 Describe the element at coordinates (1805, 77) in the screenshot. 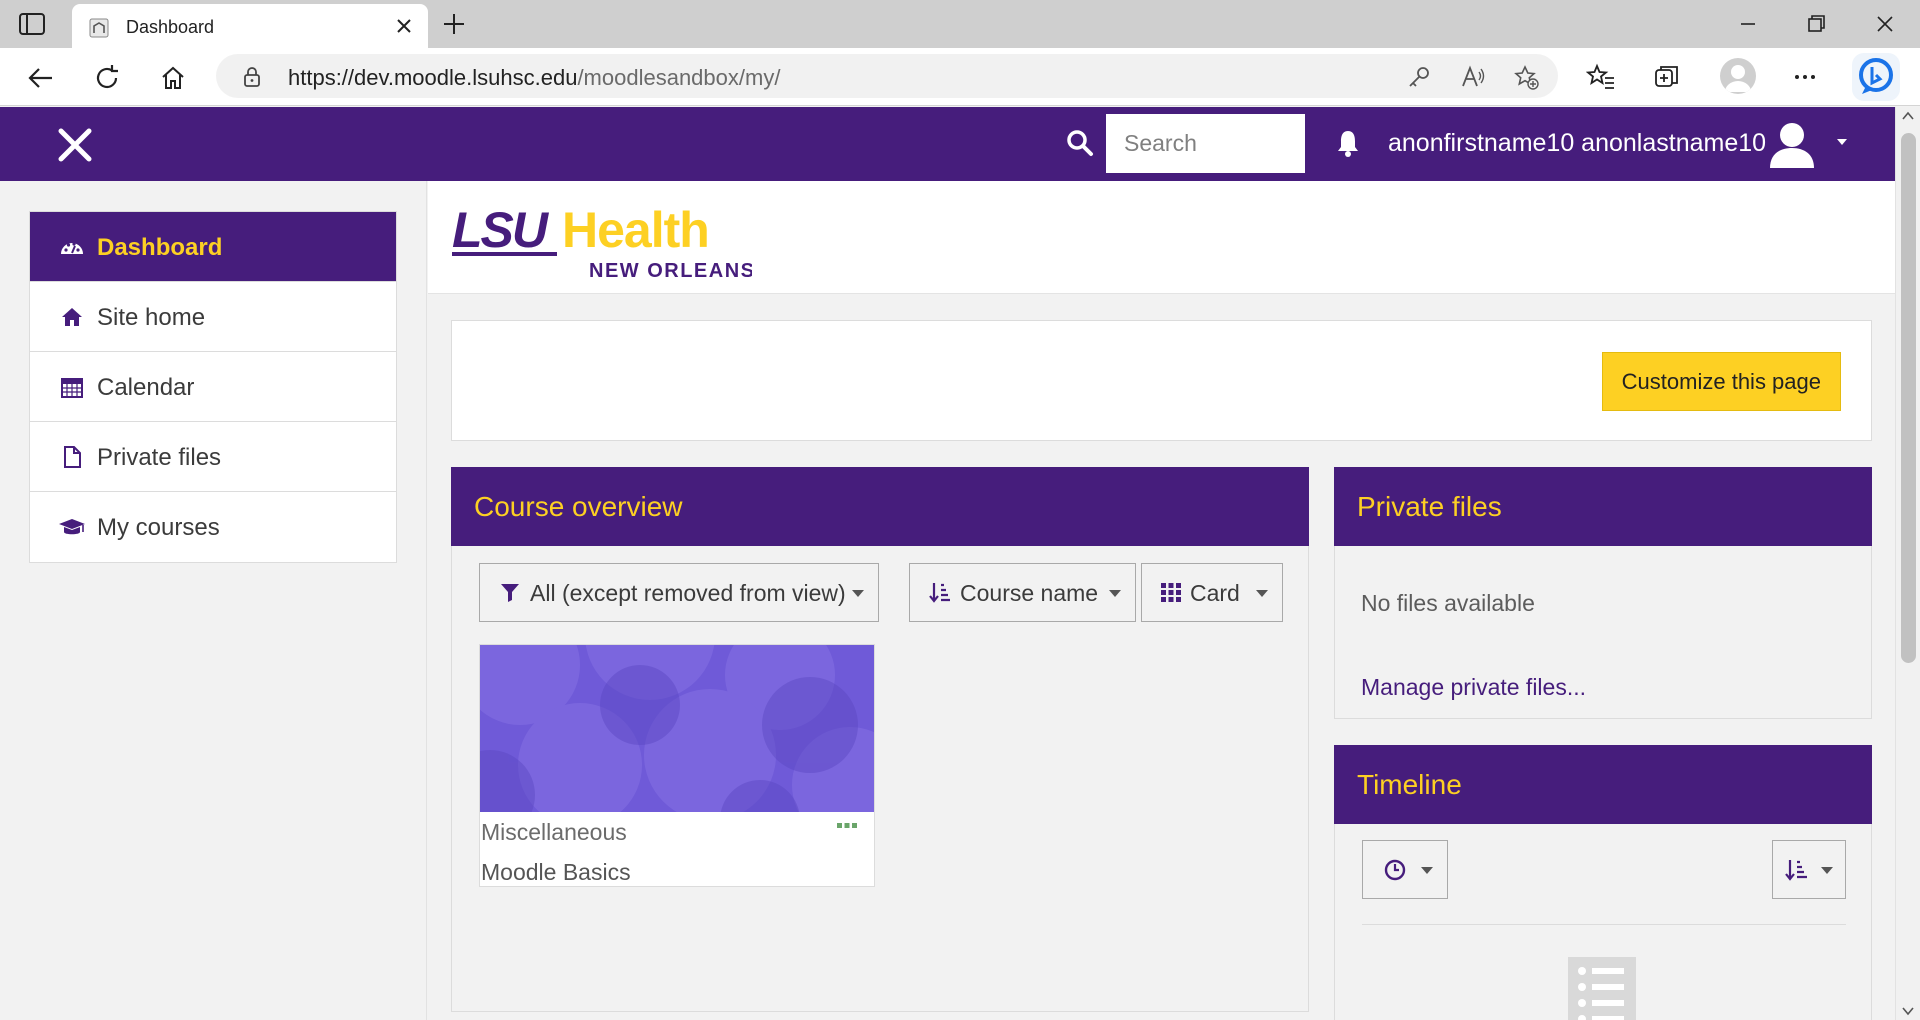

I see `more-options-icon` at that location.